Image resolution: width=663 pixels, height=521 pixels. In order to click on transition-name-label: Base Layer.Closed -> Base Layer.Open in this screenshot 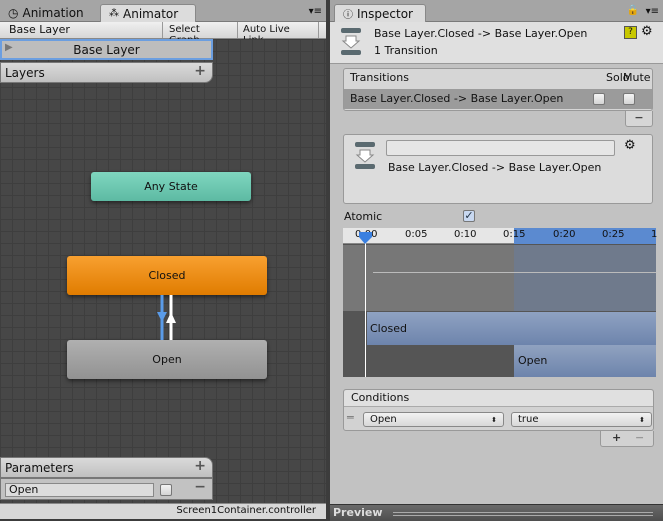, I will do `click(495, 167)`.